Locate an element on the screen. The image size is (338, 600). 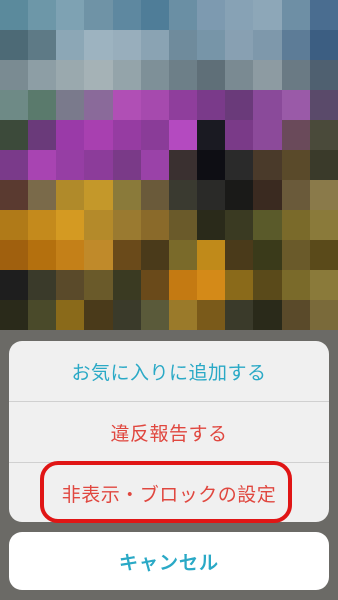
cancel-button: キャンセル is located at coordinates (169, 561).